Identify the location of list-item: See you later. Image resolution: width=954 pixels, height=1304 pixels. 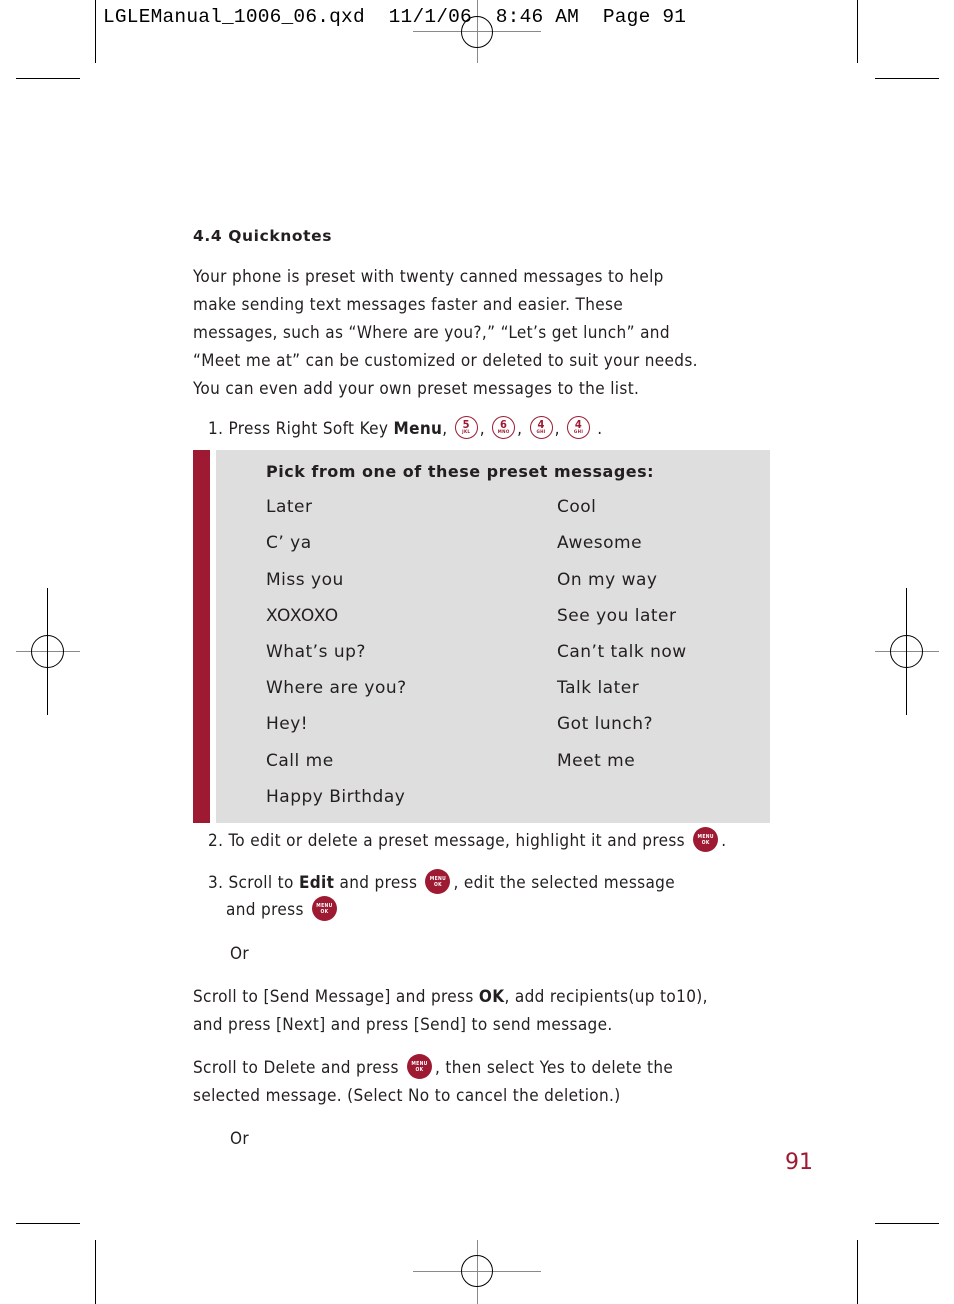
(617, 616).